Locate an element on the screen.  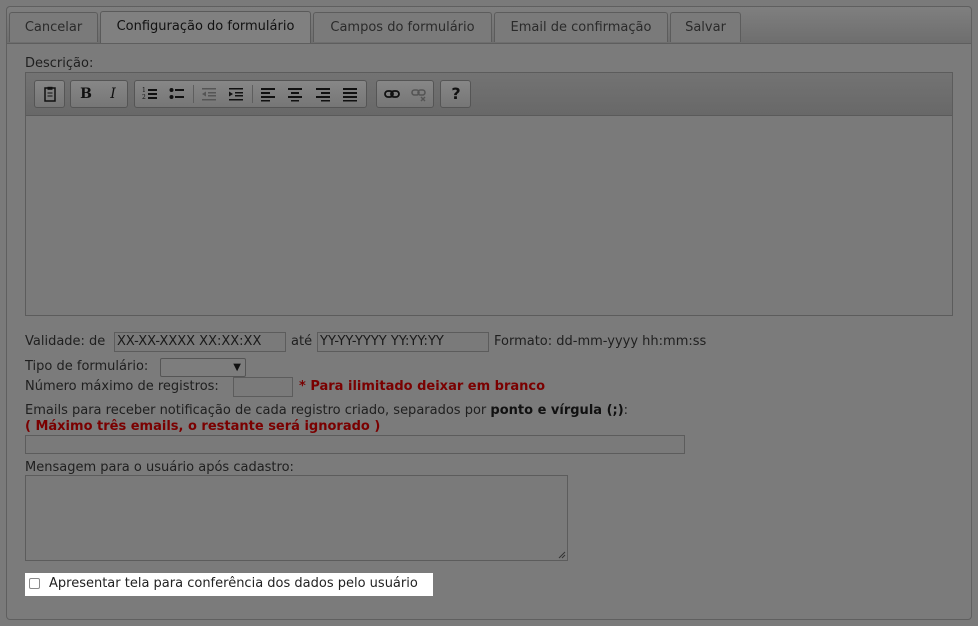
resize-grip-icon is located at coordinates (562, 555).